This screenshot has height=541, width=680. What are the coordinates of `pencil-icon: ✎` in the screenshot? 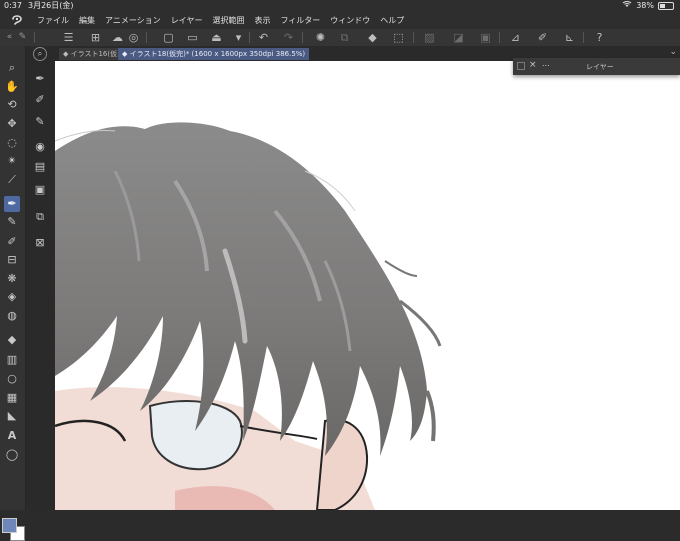 It's located at (12, 222).